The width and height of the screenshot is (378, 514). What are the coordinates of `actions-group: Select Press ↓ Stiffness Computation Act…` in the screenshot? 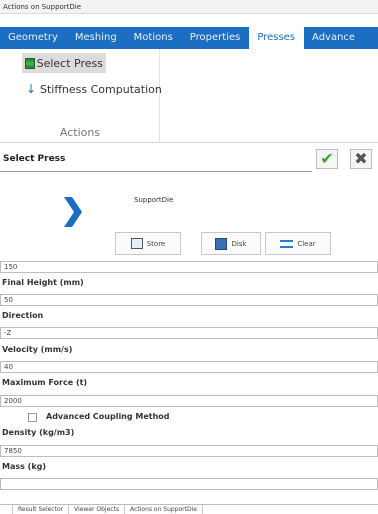 It's located at (81, 96).